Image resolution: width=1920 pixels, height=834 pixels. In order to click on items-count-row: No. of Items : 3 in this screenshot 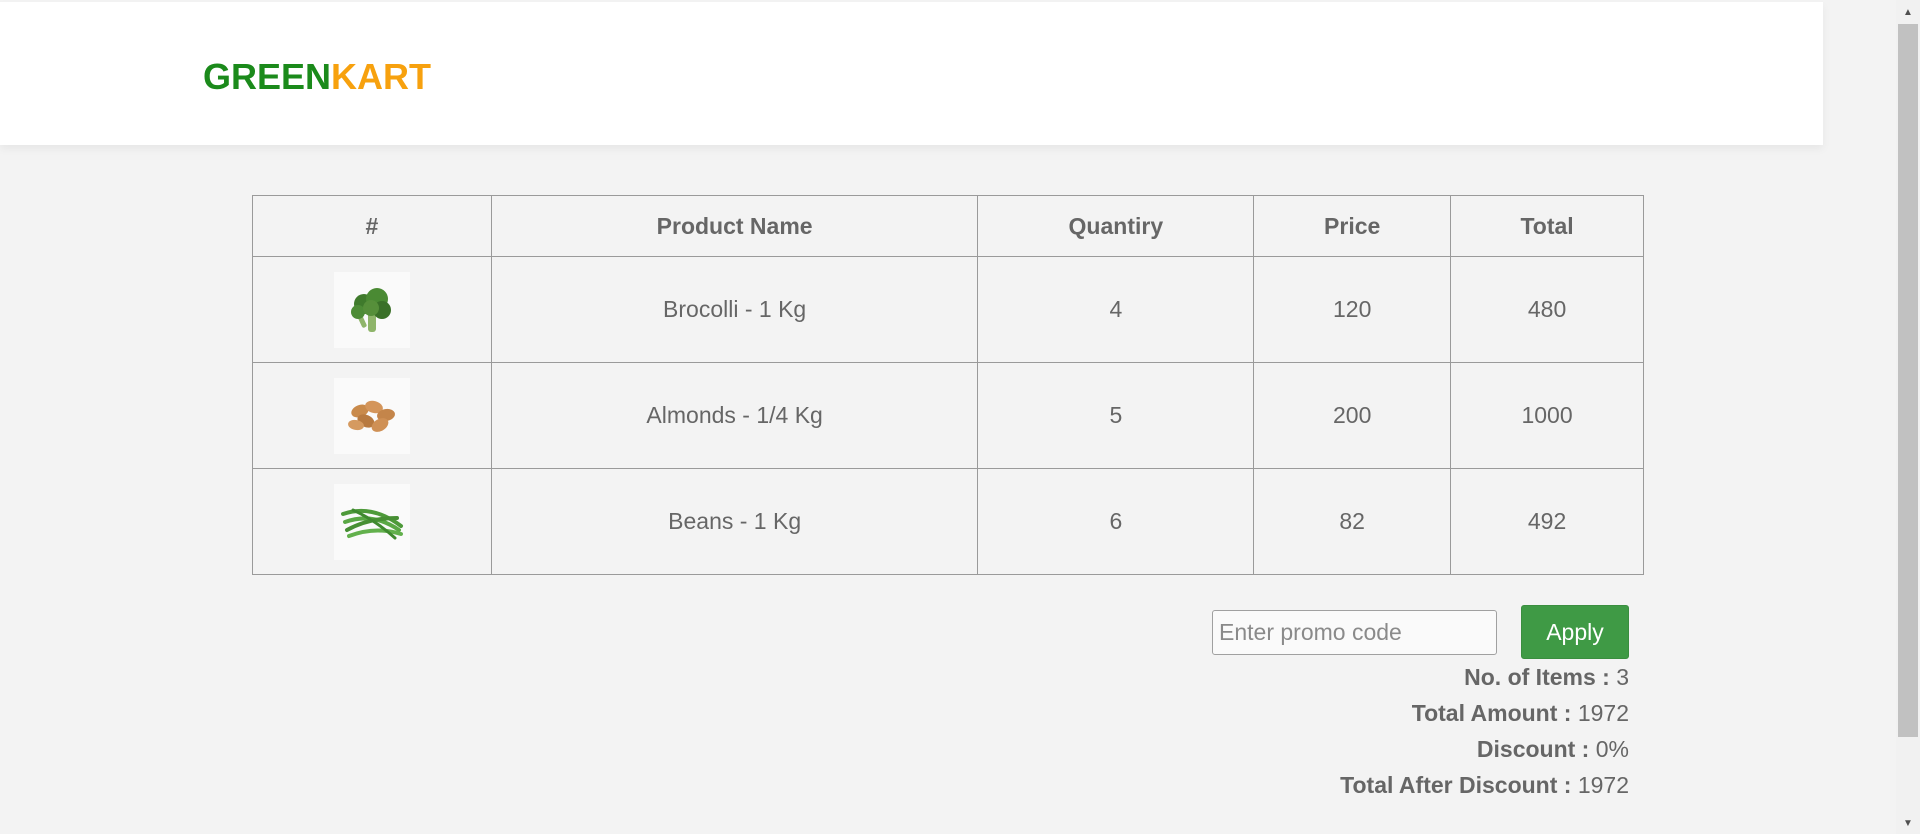, I will do `click(1484, 680)`.